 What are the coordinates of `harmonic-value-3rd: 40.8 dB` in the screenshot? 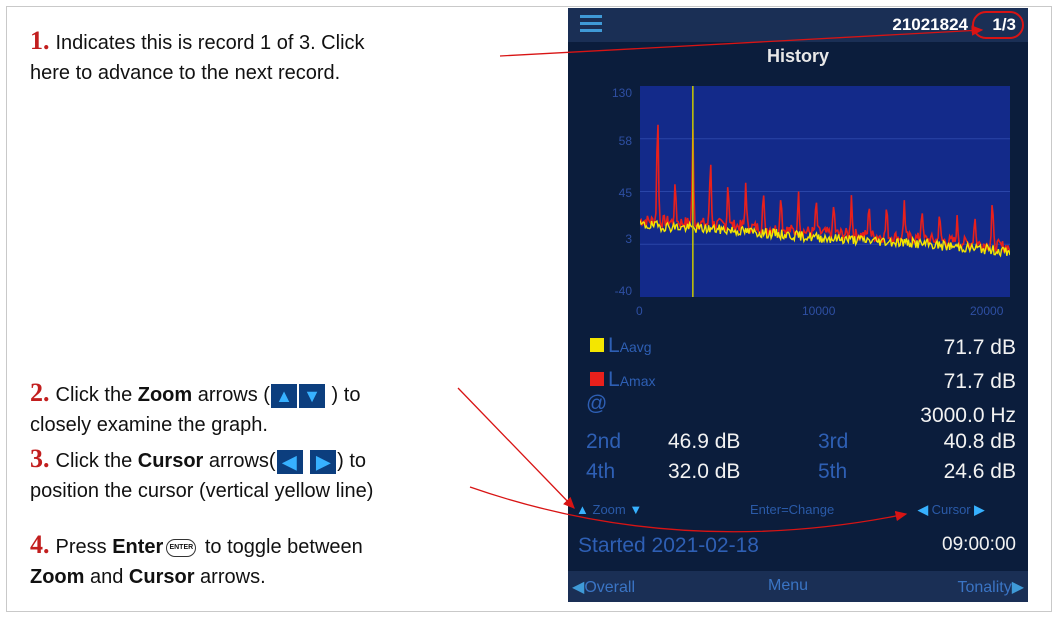 It's located at (979, 441).